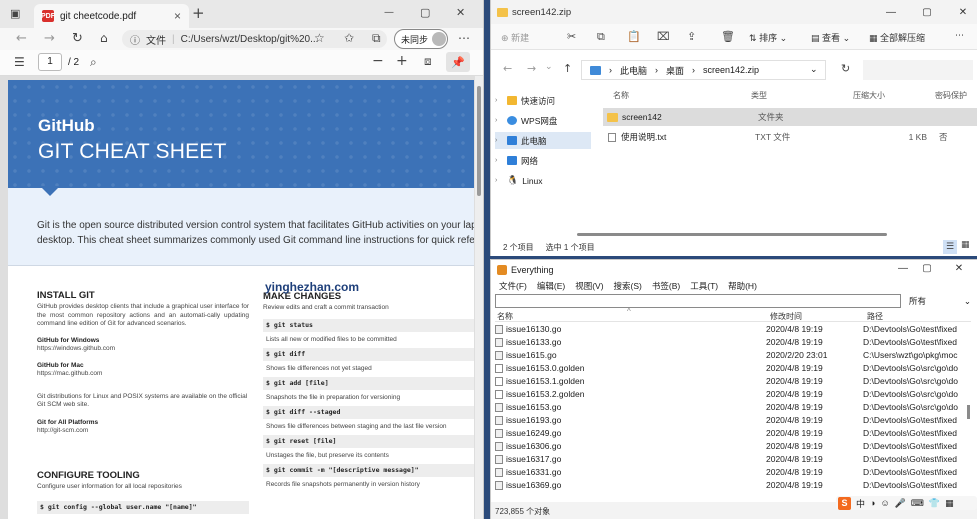 Image resolution: width=977 pixels, height=519 pixels. Describe the element at coordinates (177, 16) in the screenshot. I see `tab-close-icon: ×` at that location.